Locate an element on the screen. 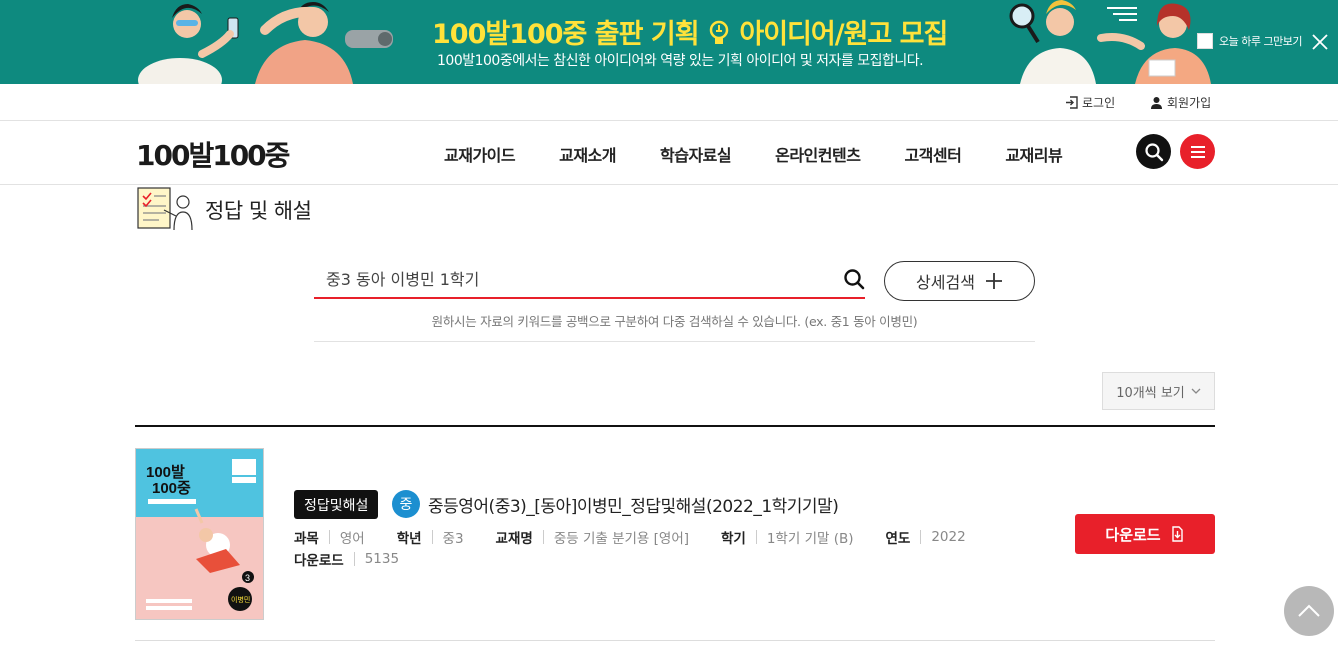 The width and height of the screenshot is (1338, 656). meta-key-year: 연도 is located at coordinates (898, 539).